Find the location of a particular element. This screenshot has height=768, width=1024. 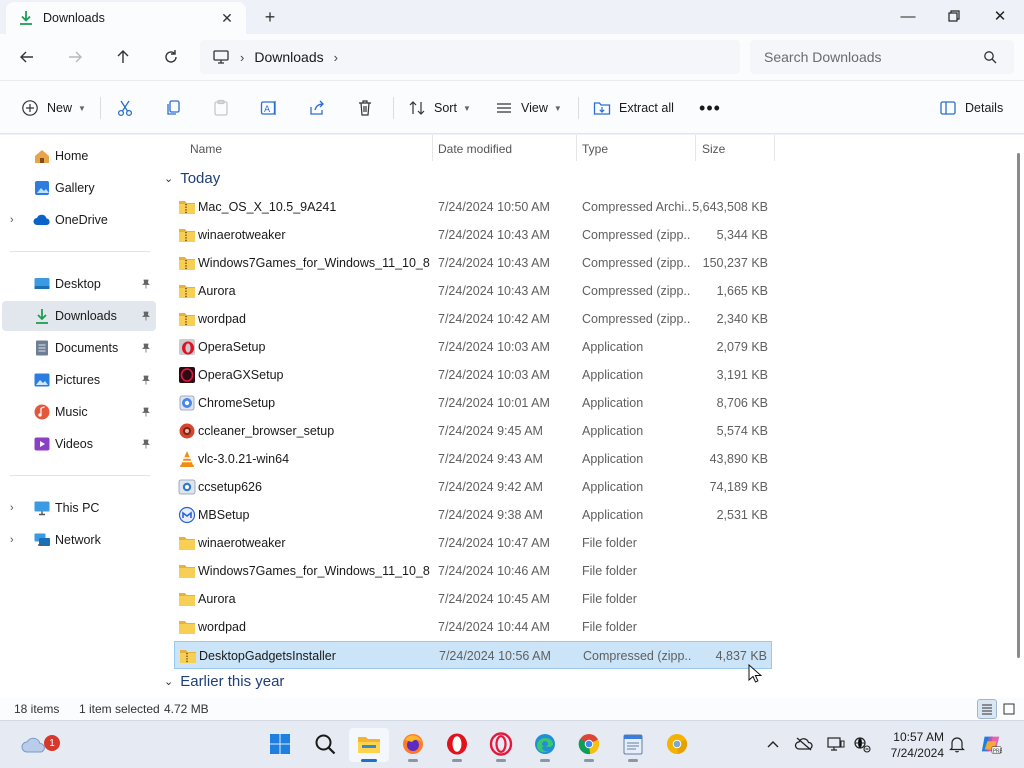

view-button: View ▼ is located at coordinates (528, 108).